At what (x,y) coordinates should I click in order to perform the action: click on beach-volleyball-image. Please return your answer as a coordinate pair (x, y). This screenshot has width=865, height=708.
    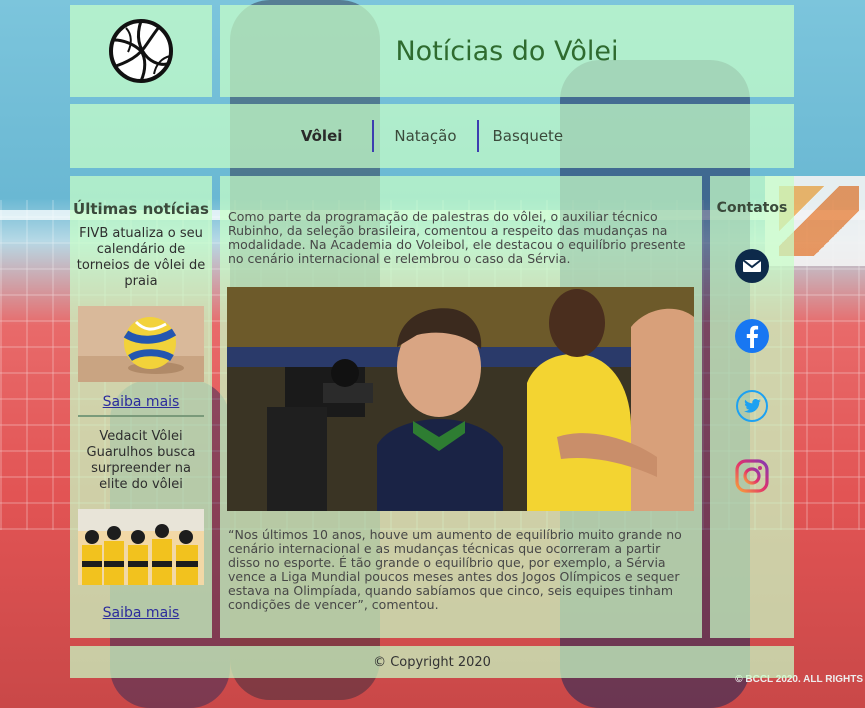
    Looking at the image, I should click on (141, 344).